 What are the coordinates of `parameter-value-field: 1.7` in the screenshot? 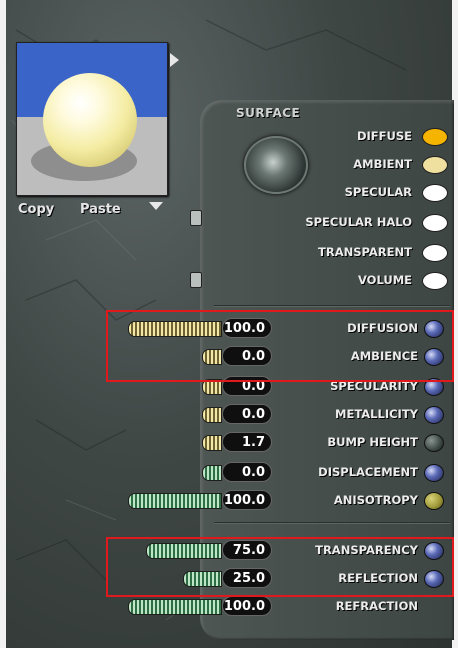 It's located at (247, 442).